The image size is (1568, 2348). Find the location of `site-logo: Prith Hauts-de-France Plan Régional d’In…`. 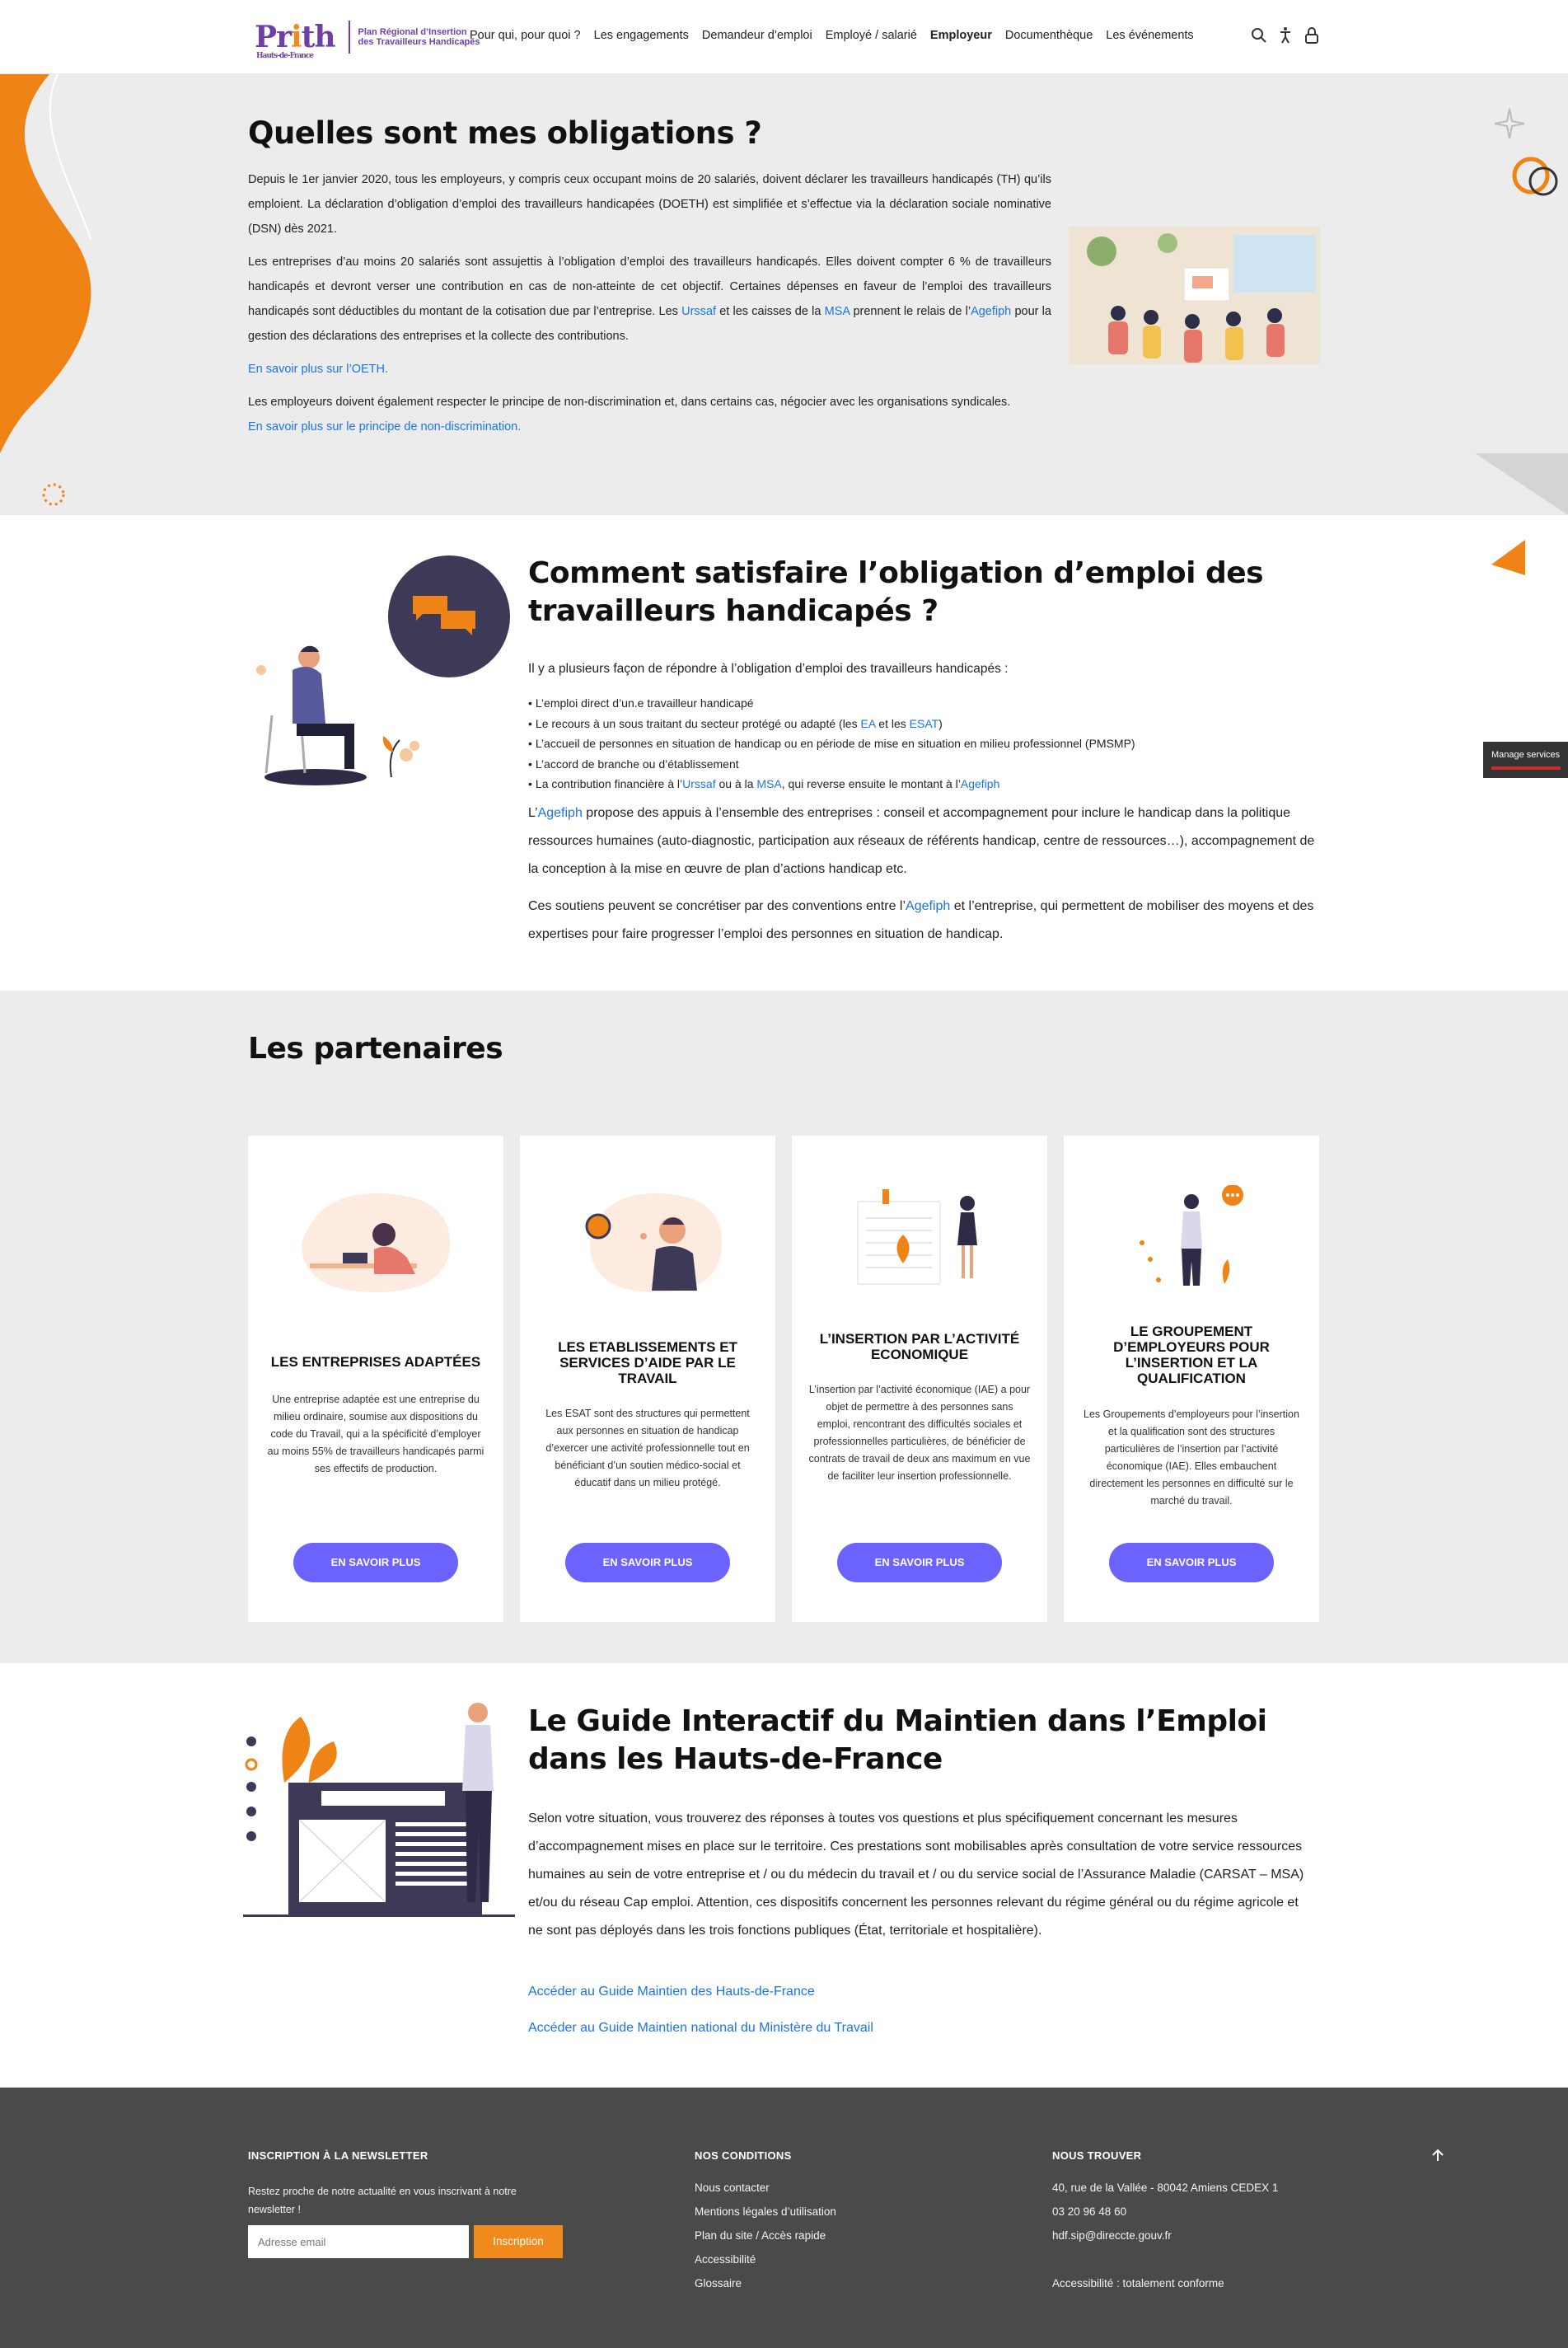

site-logo: Prith Hauts-de-France Plan Régional d’In… is located at coordinates (368, 39).